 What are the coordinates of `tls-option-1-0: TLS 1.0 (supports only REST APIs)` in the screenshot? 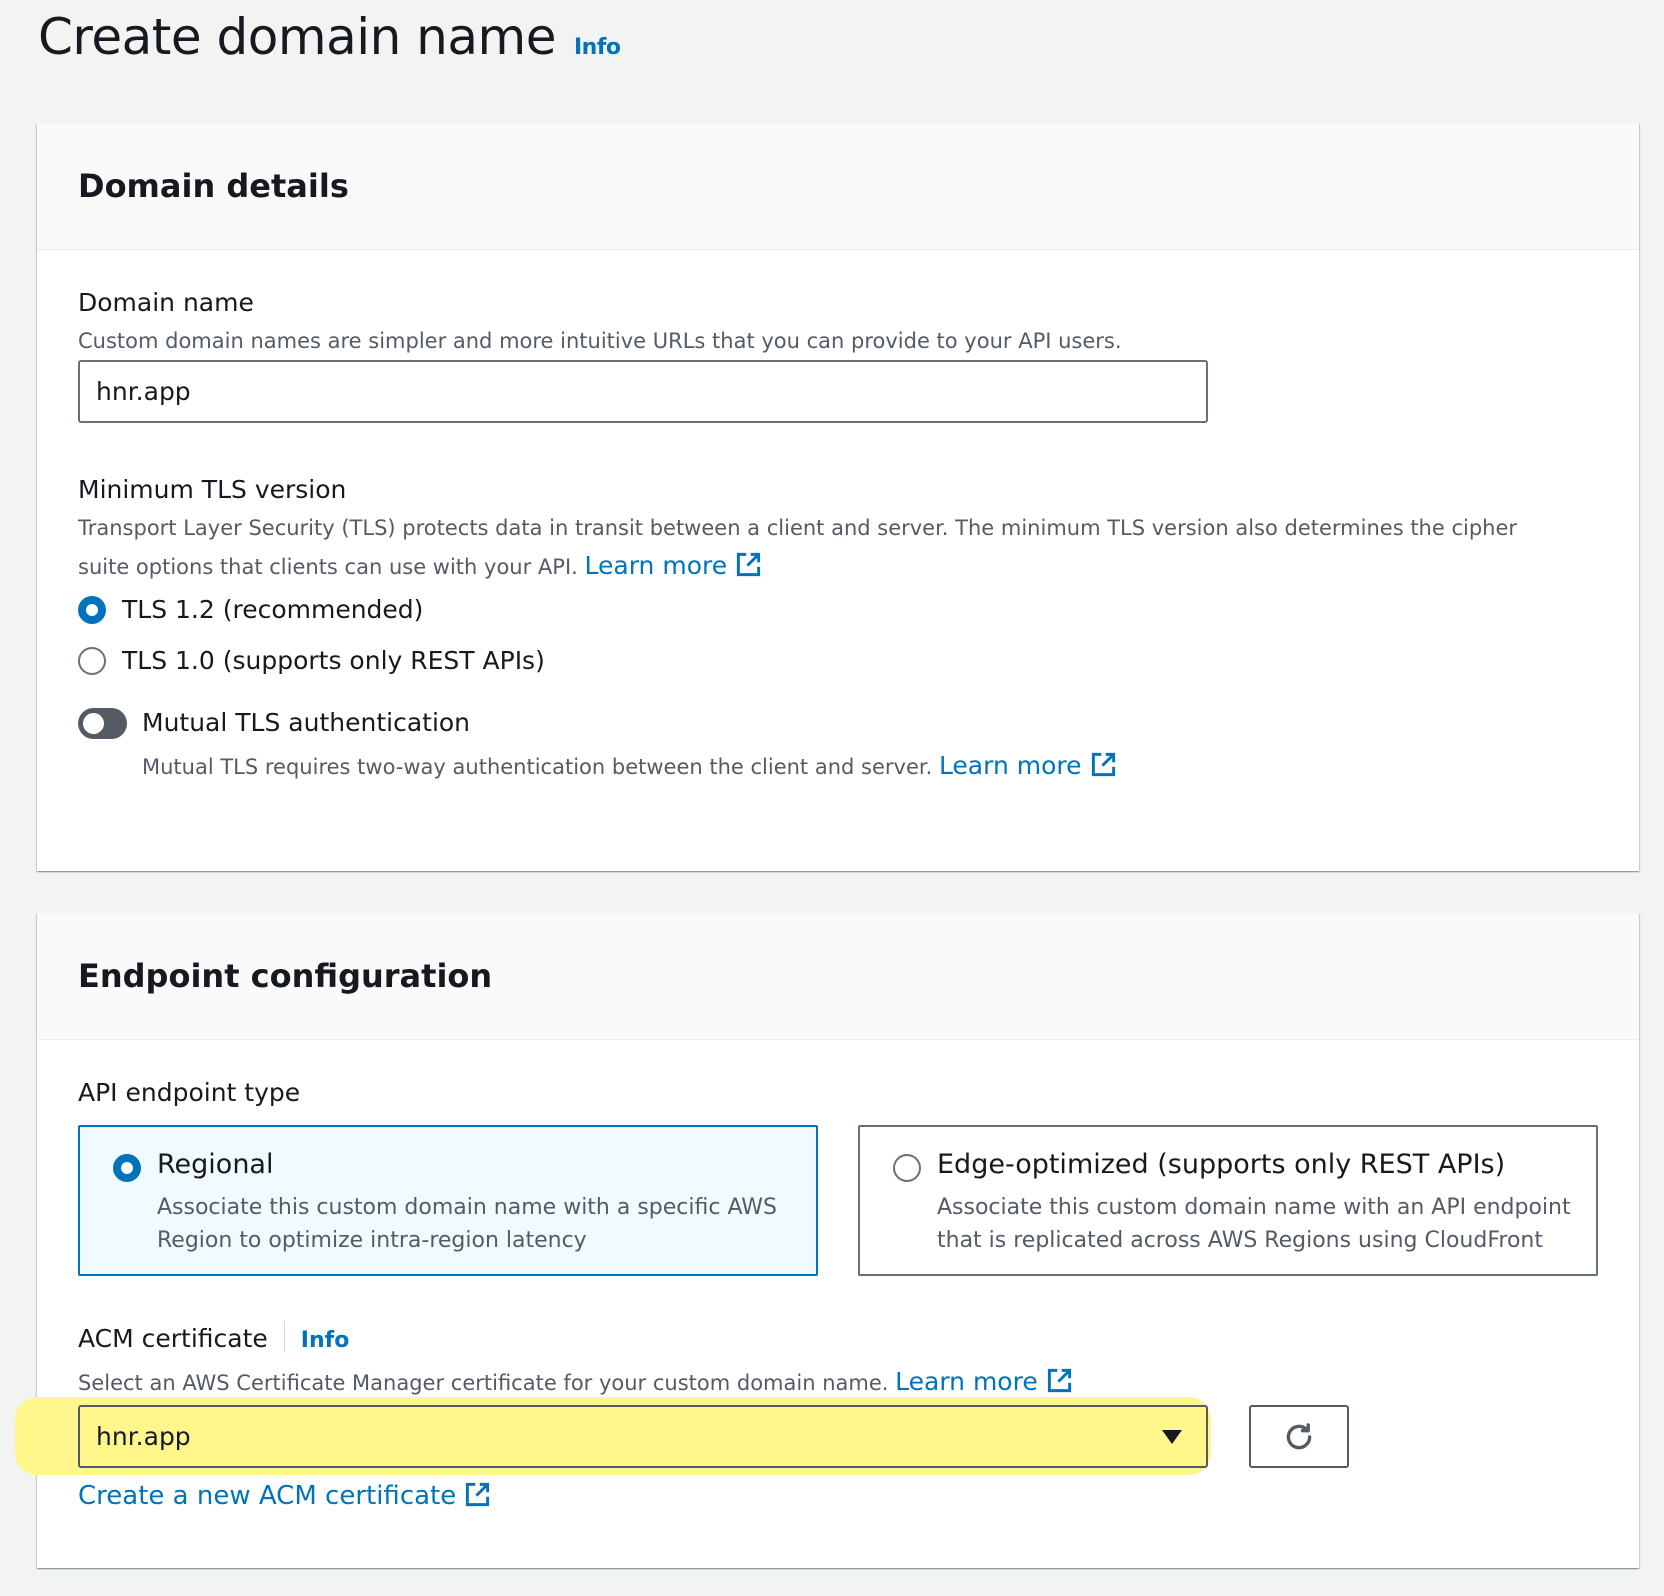 It's located at (311, 660).